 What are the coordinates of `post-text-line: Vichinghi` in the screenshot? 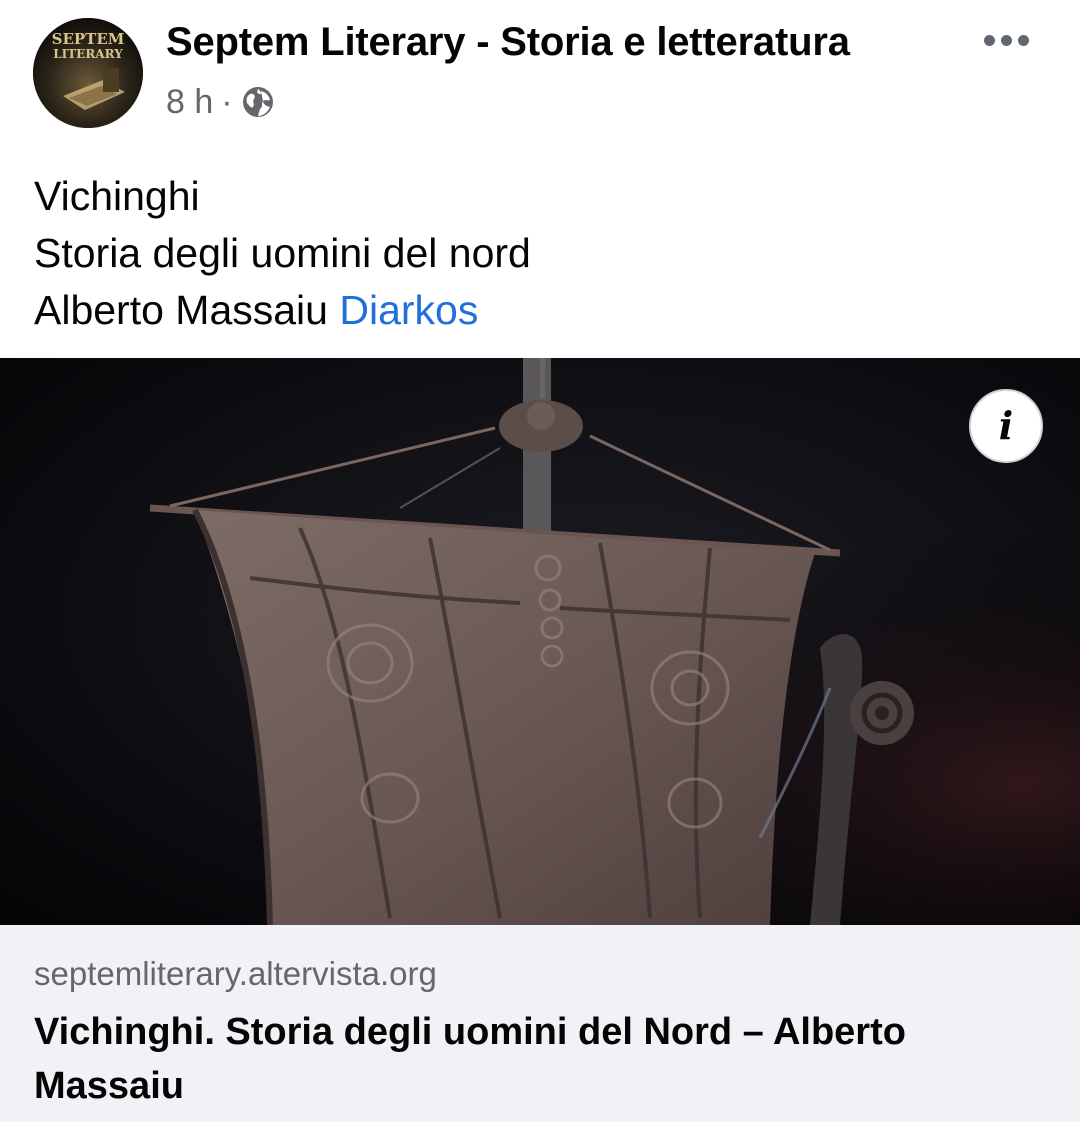 It's located at (117, 196).